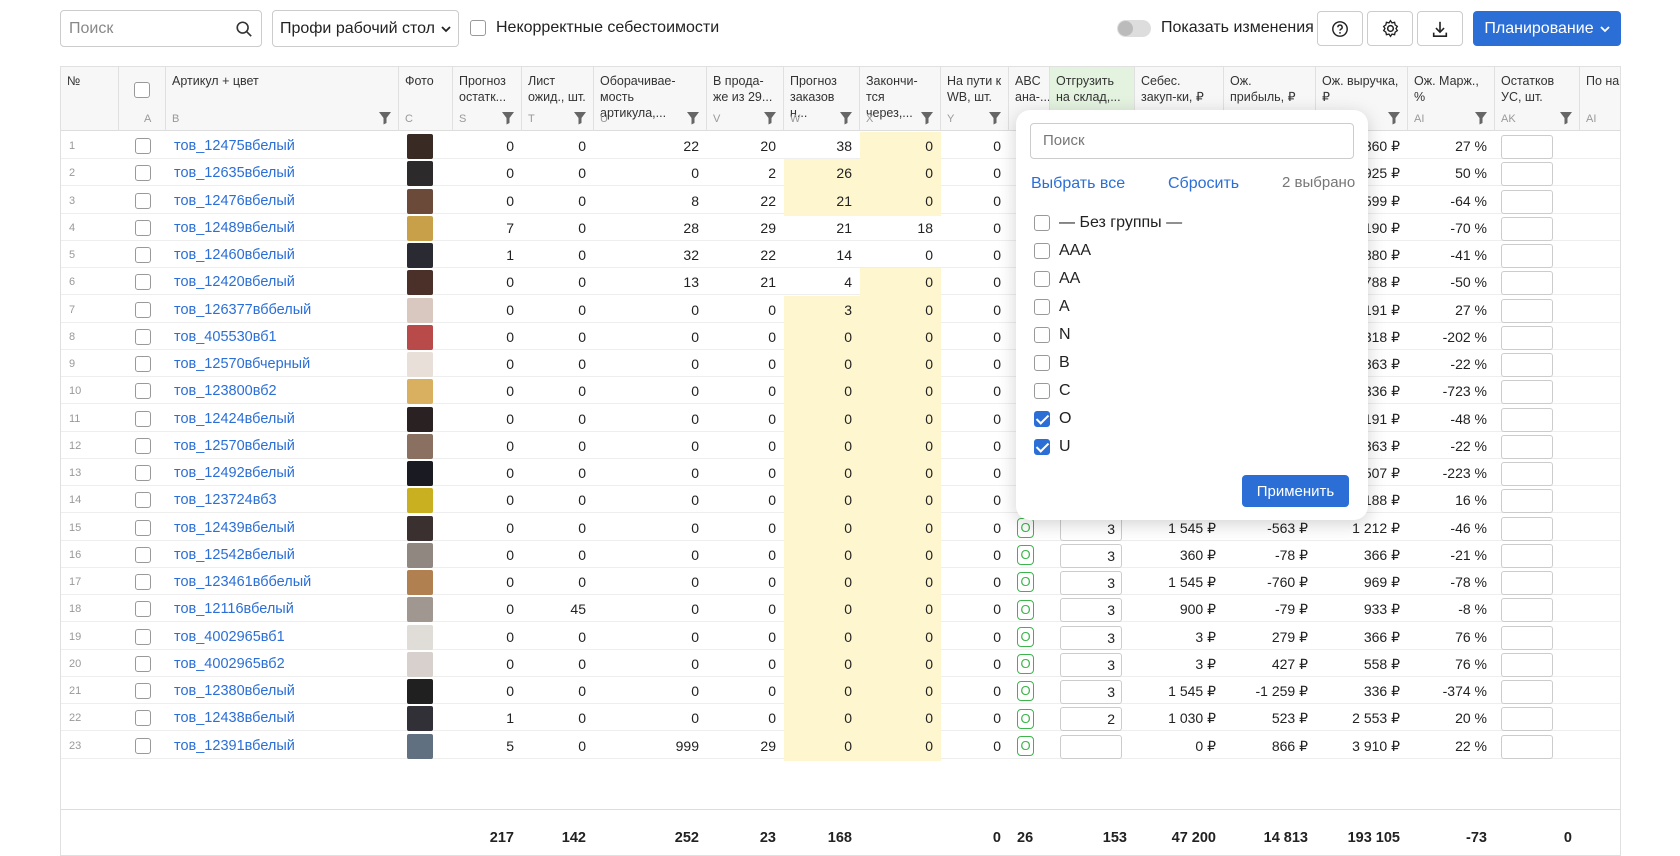 The height and width of the screenshot is (856, 1680). Describe the element at coordinates (282, 310) in the screenshot. I see `sku-link: тов_126377вббелый` at that location.